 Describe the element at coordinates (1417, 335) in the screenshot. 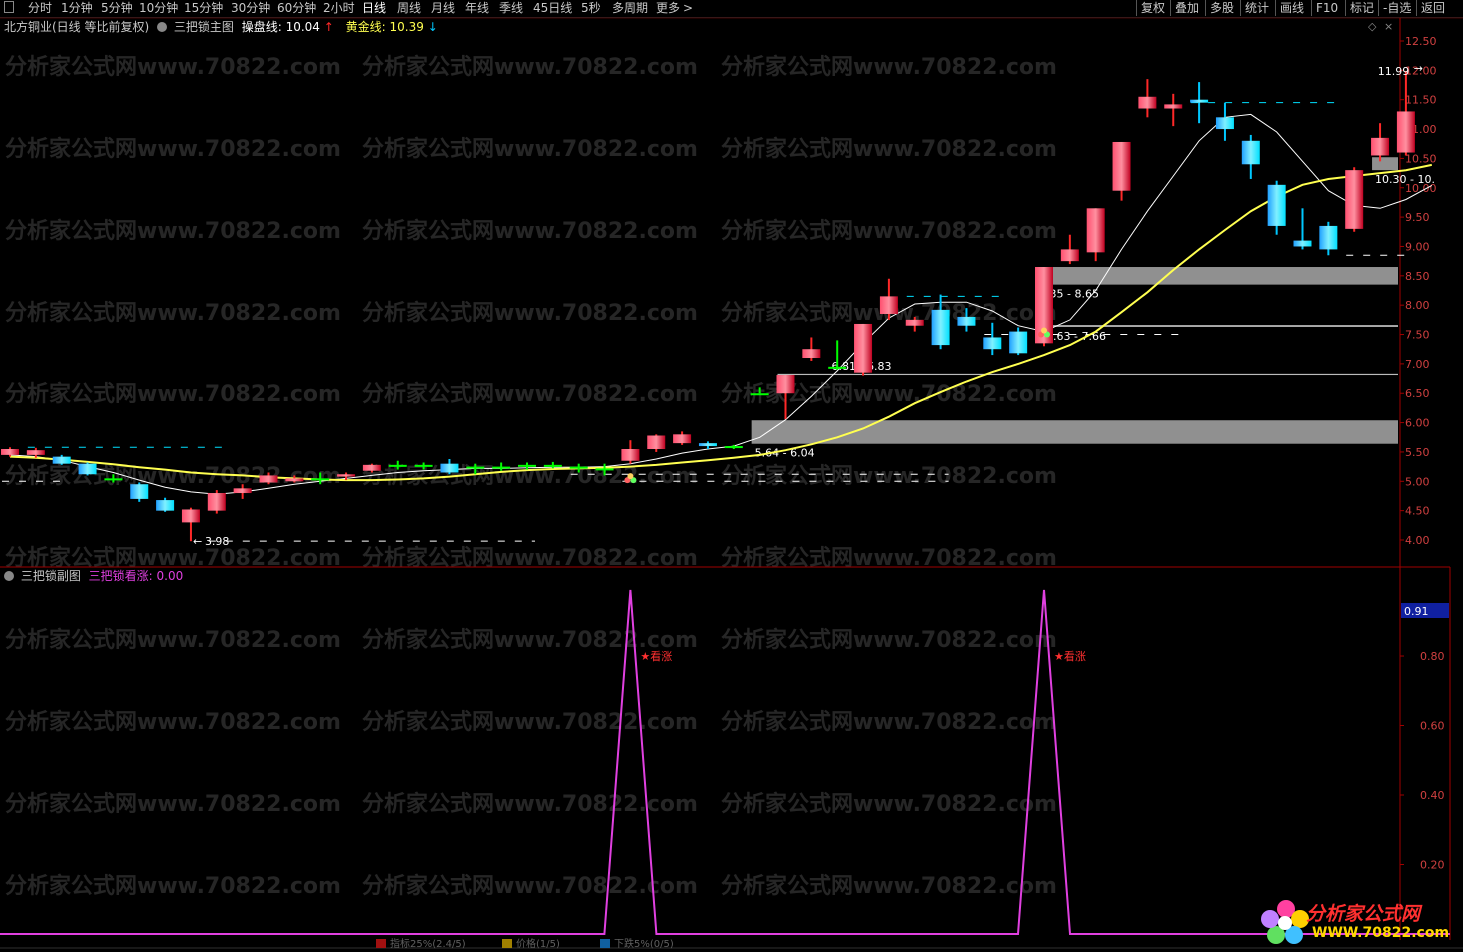

I see `price-tick-label: 7.50` at that location.